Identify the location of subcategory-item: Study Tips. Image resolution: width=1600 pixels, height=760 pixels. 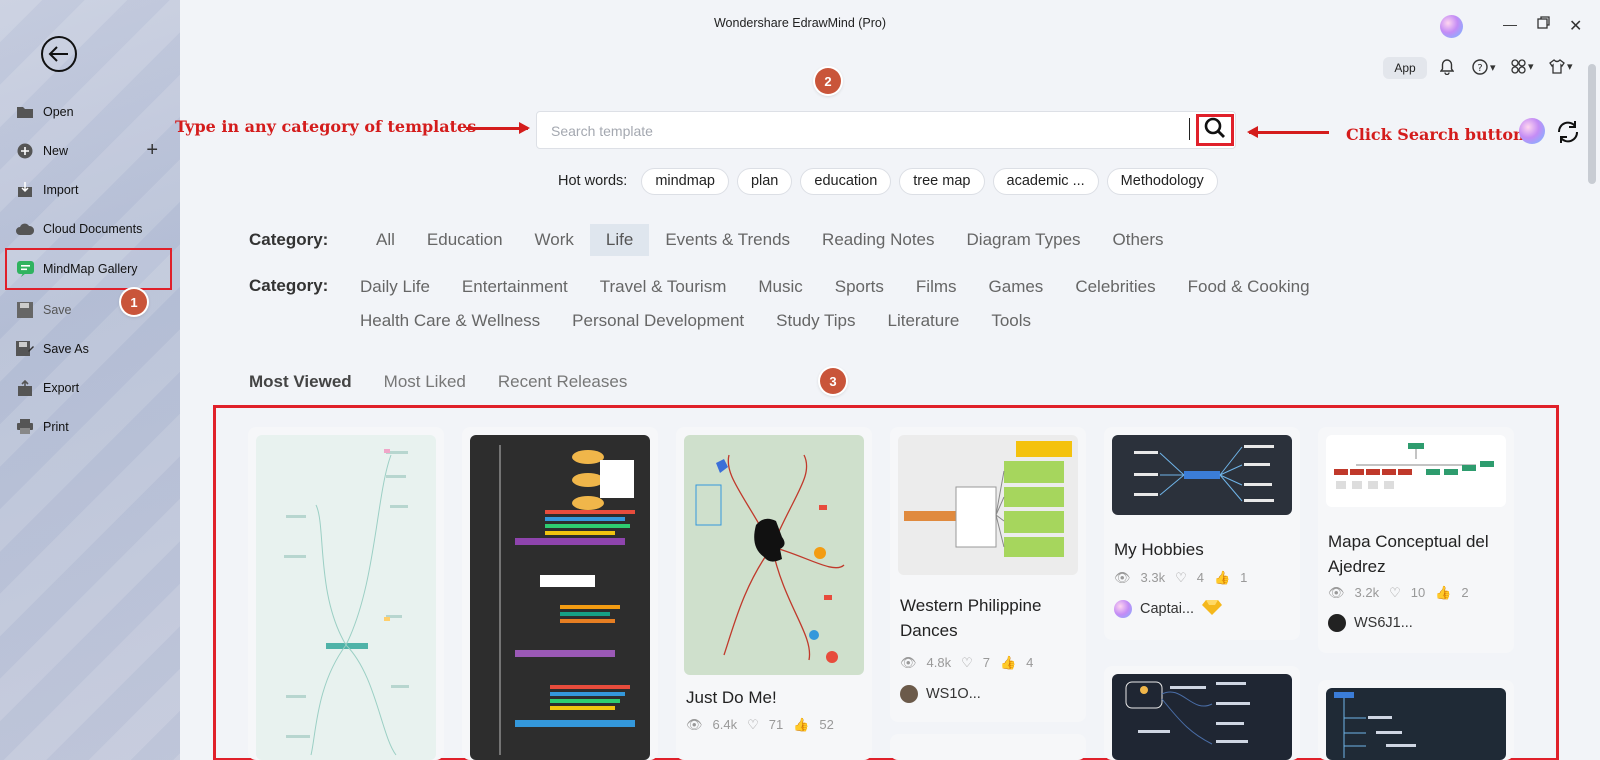
(815, 321).